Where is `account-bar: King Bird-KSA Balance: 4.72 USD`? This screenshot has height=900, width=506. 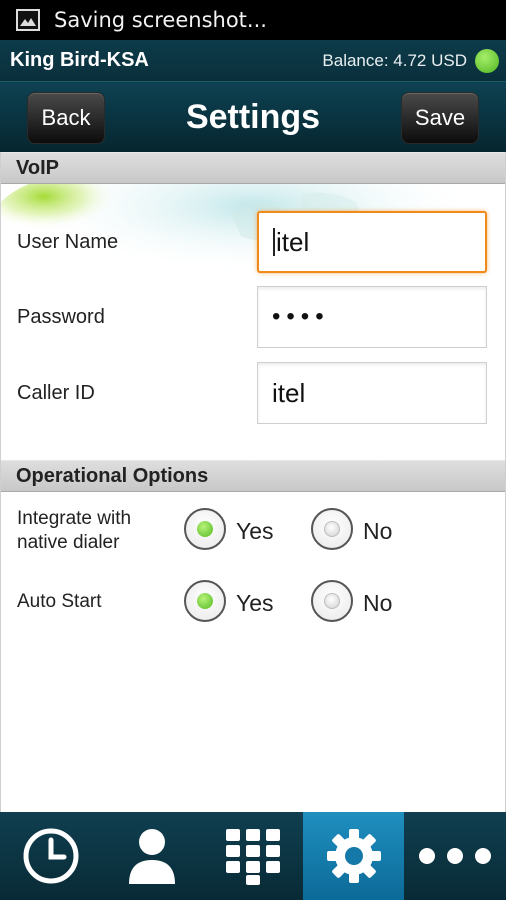
account-bar: King Bird-KSA Balance: 4.72 USD is located at coordinates (253, 61).